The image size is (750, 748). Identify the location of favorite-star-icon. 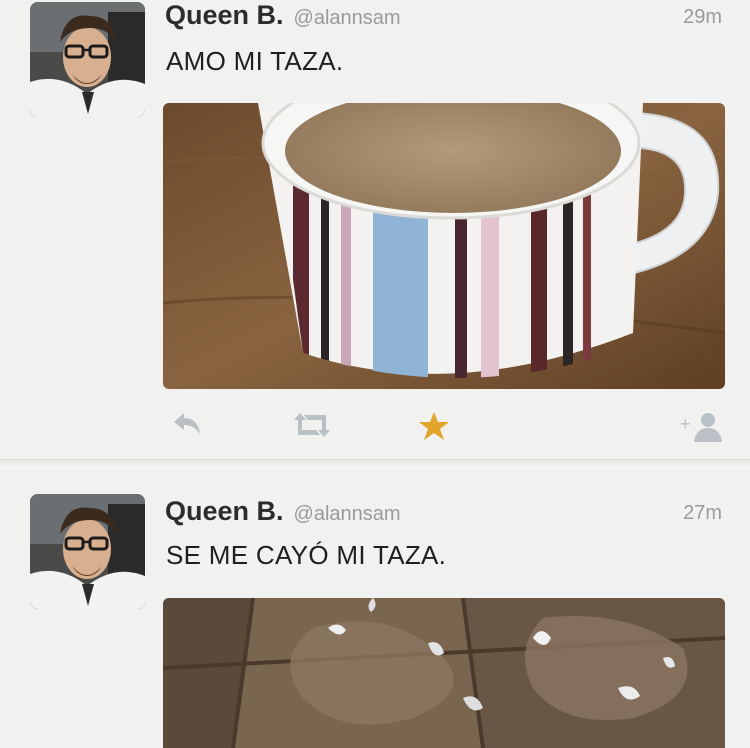
(434, 428).